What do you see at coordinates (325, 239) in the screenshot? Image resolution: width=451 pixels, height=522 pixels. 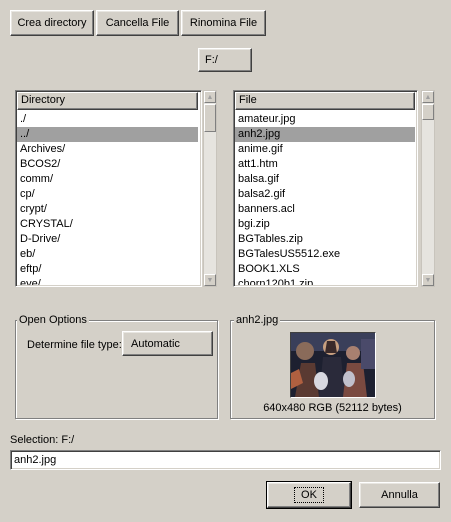 I see `file-list-item: BGTables.zip` at bounding box center [325, 239].